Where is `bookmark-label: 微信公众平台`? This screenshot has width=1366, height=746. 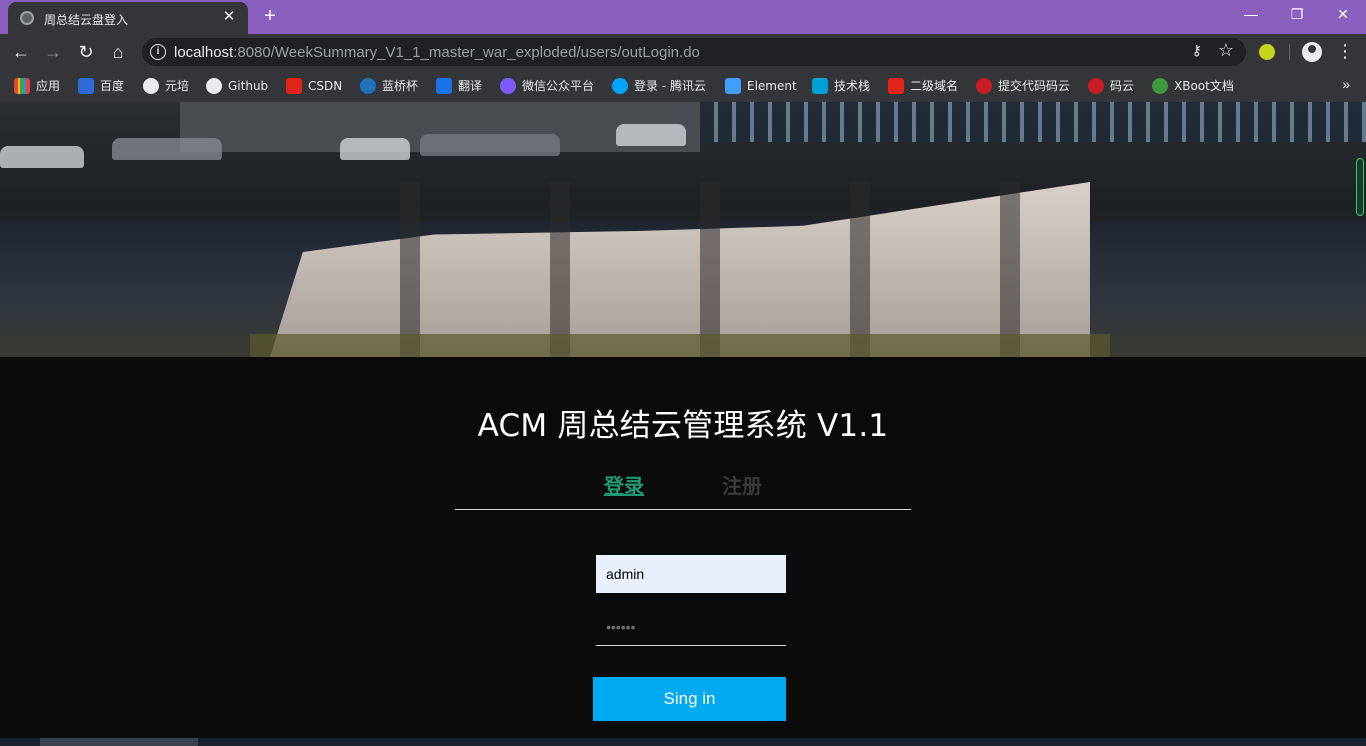
bookmark-label: 微信公众平台 is located at coordinates (558, 86).